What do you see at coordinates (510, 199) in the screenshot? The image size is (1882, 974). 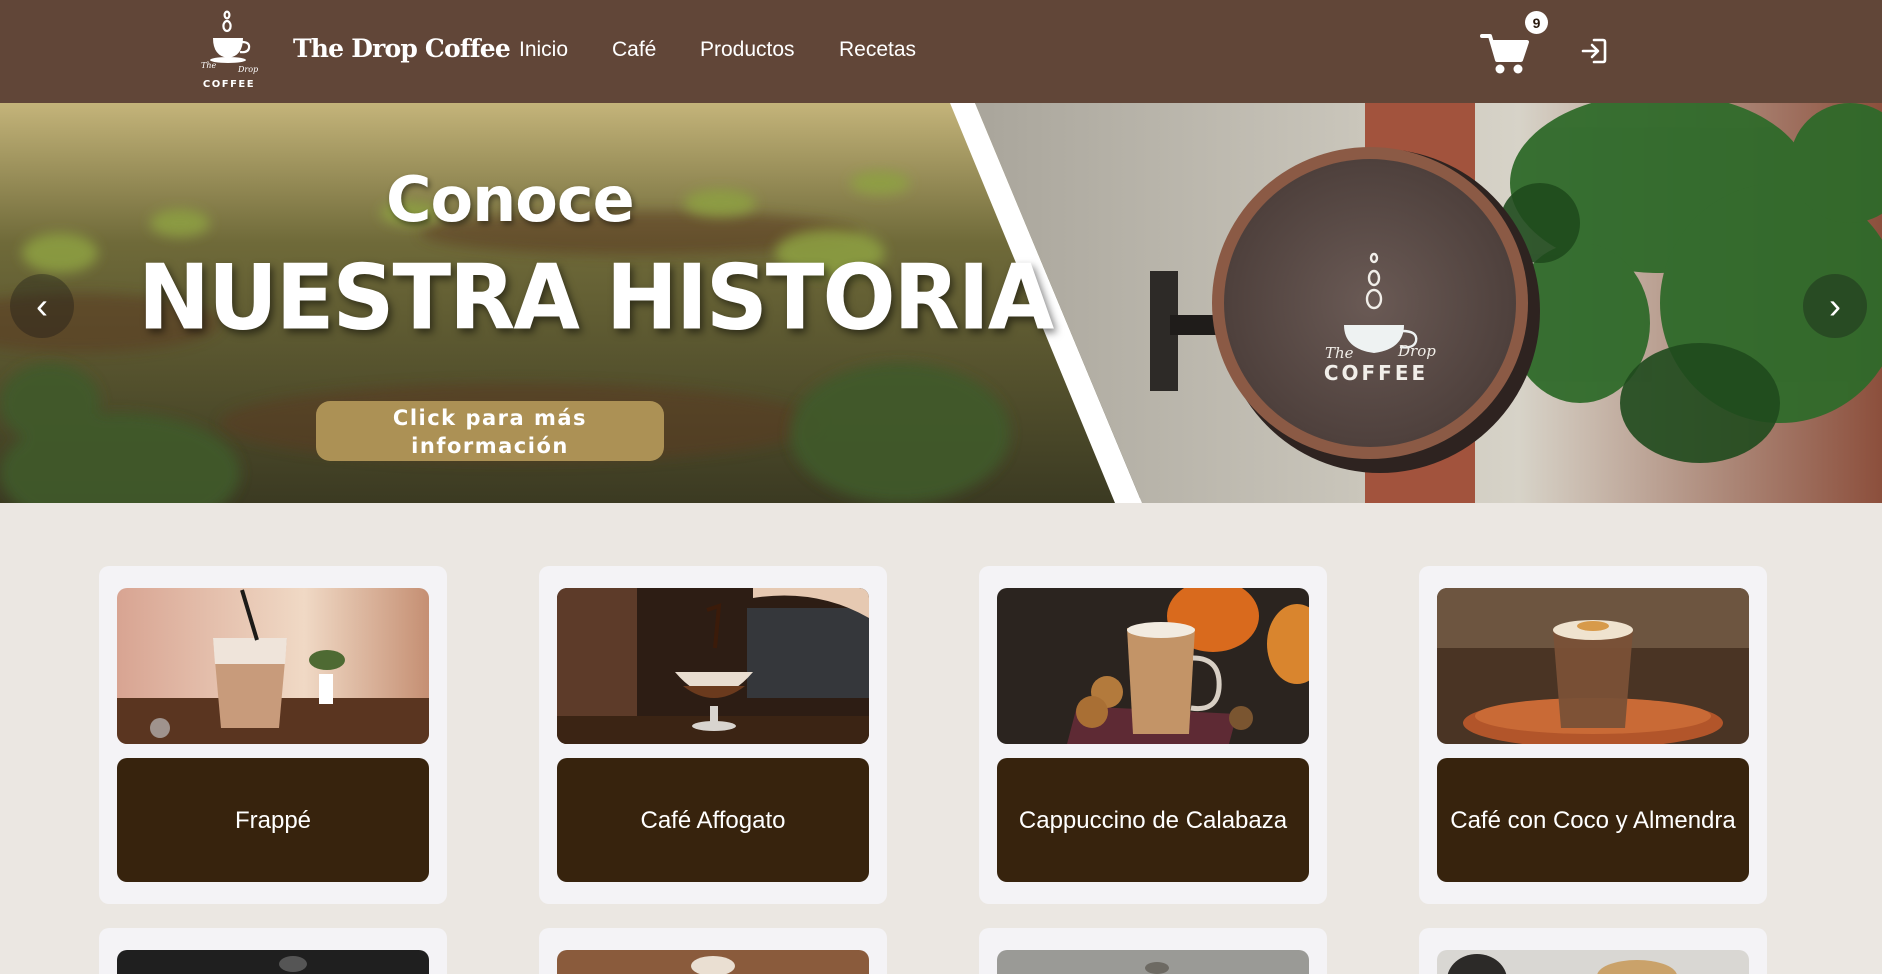 I see `hero-kicker: Conoce` at bounding box center [510, 199].